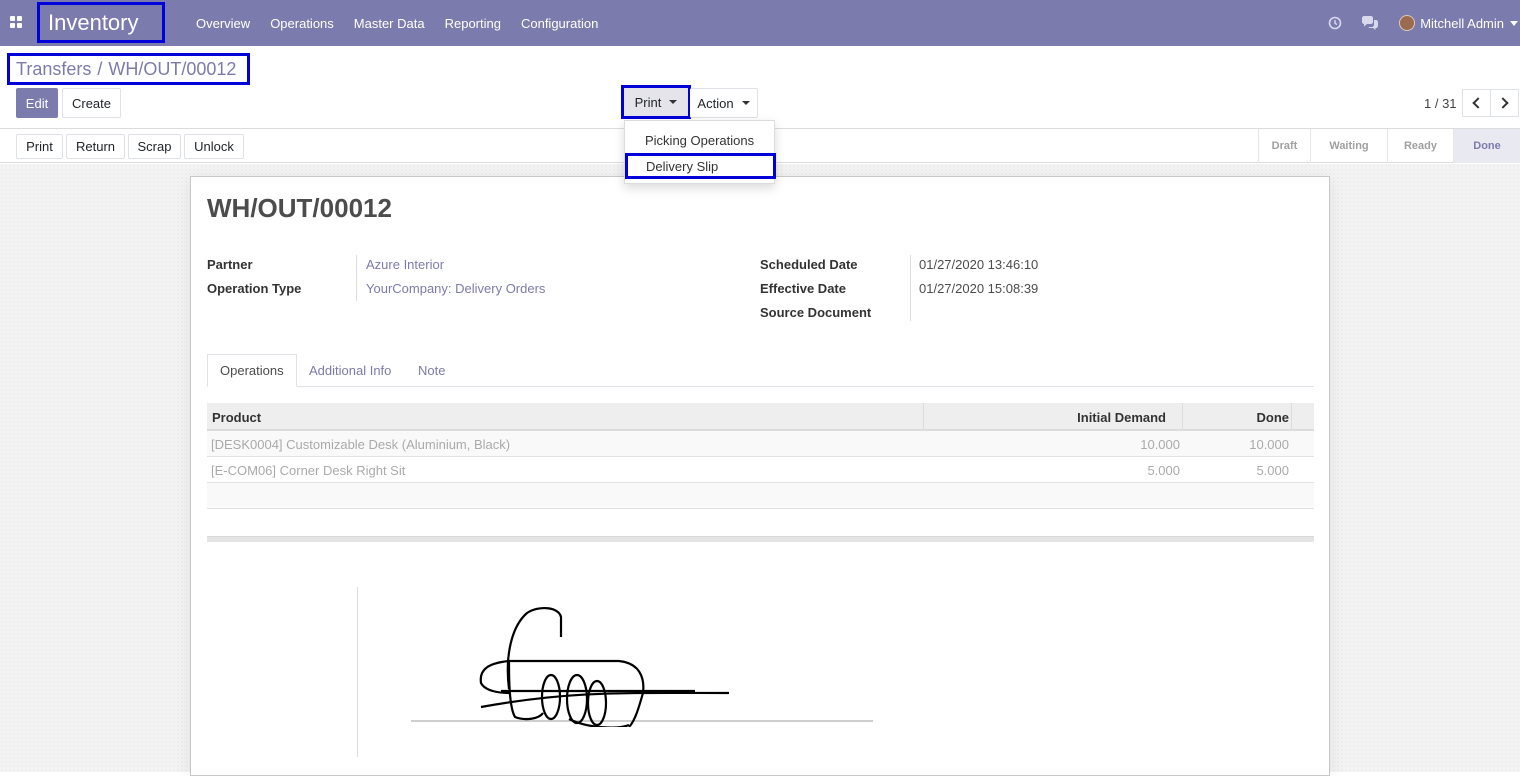 Image resolution: width=1520 pixels, height=776 pixels. Describe the element at coordinates (254, 288) in the screenshot. I see `operation-type-label: Operation Type` at that location.